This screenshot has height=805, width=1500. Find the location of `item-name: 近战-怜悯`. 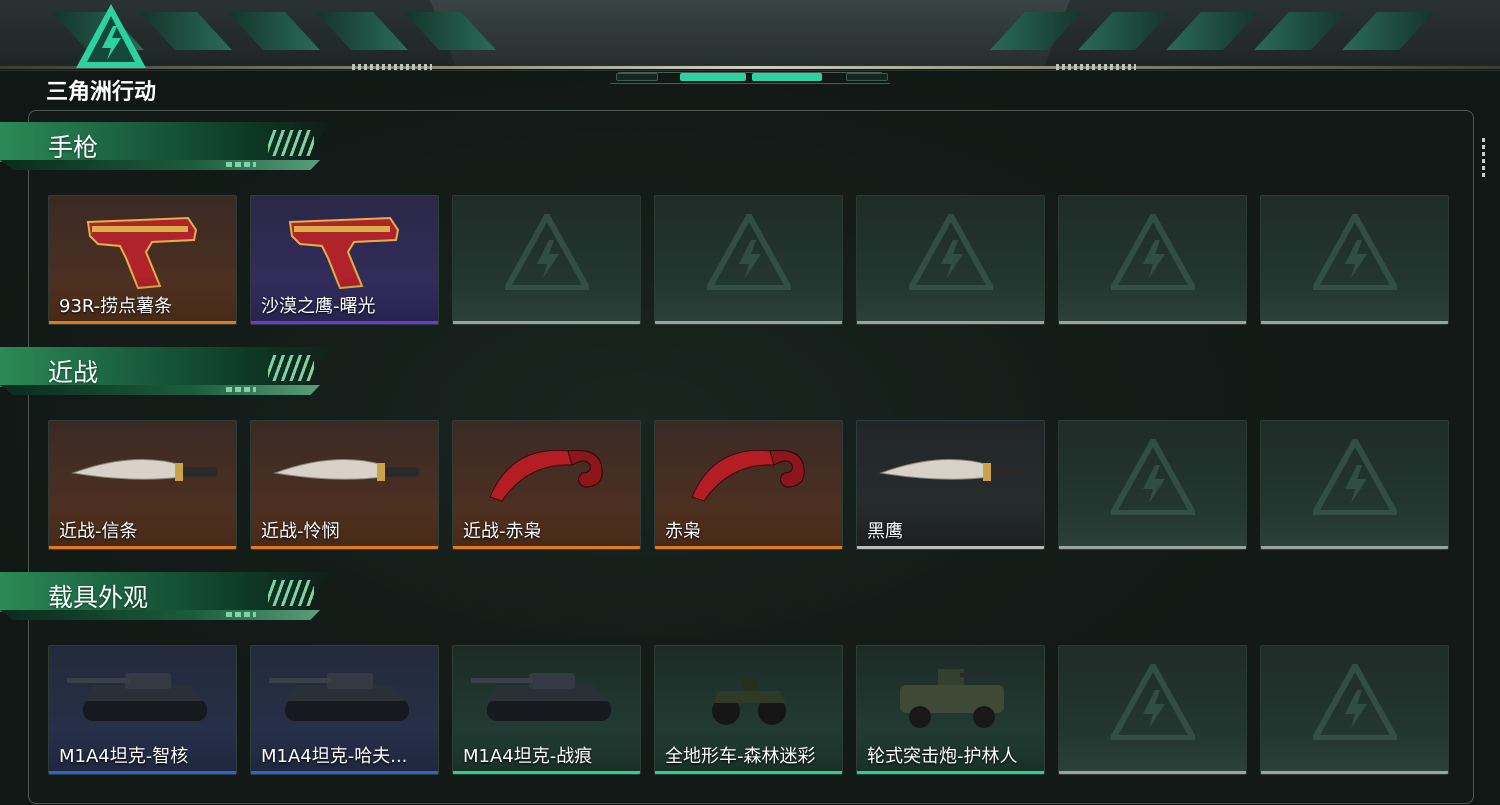

item-name: 近战-怜悯 is located at coordinates (300, 531).